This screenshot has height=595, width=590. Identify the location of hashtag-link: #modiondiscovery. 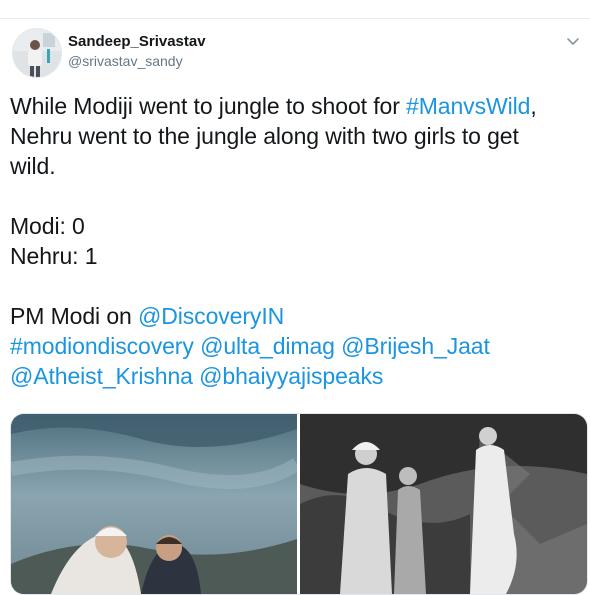
(102, 346).